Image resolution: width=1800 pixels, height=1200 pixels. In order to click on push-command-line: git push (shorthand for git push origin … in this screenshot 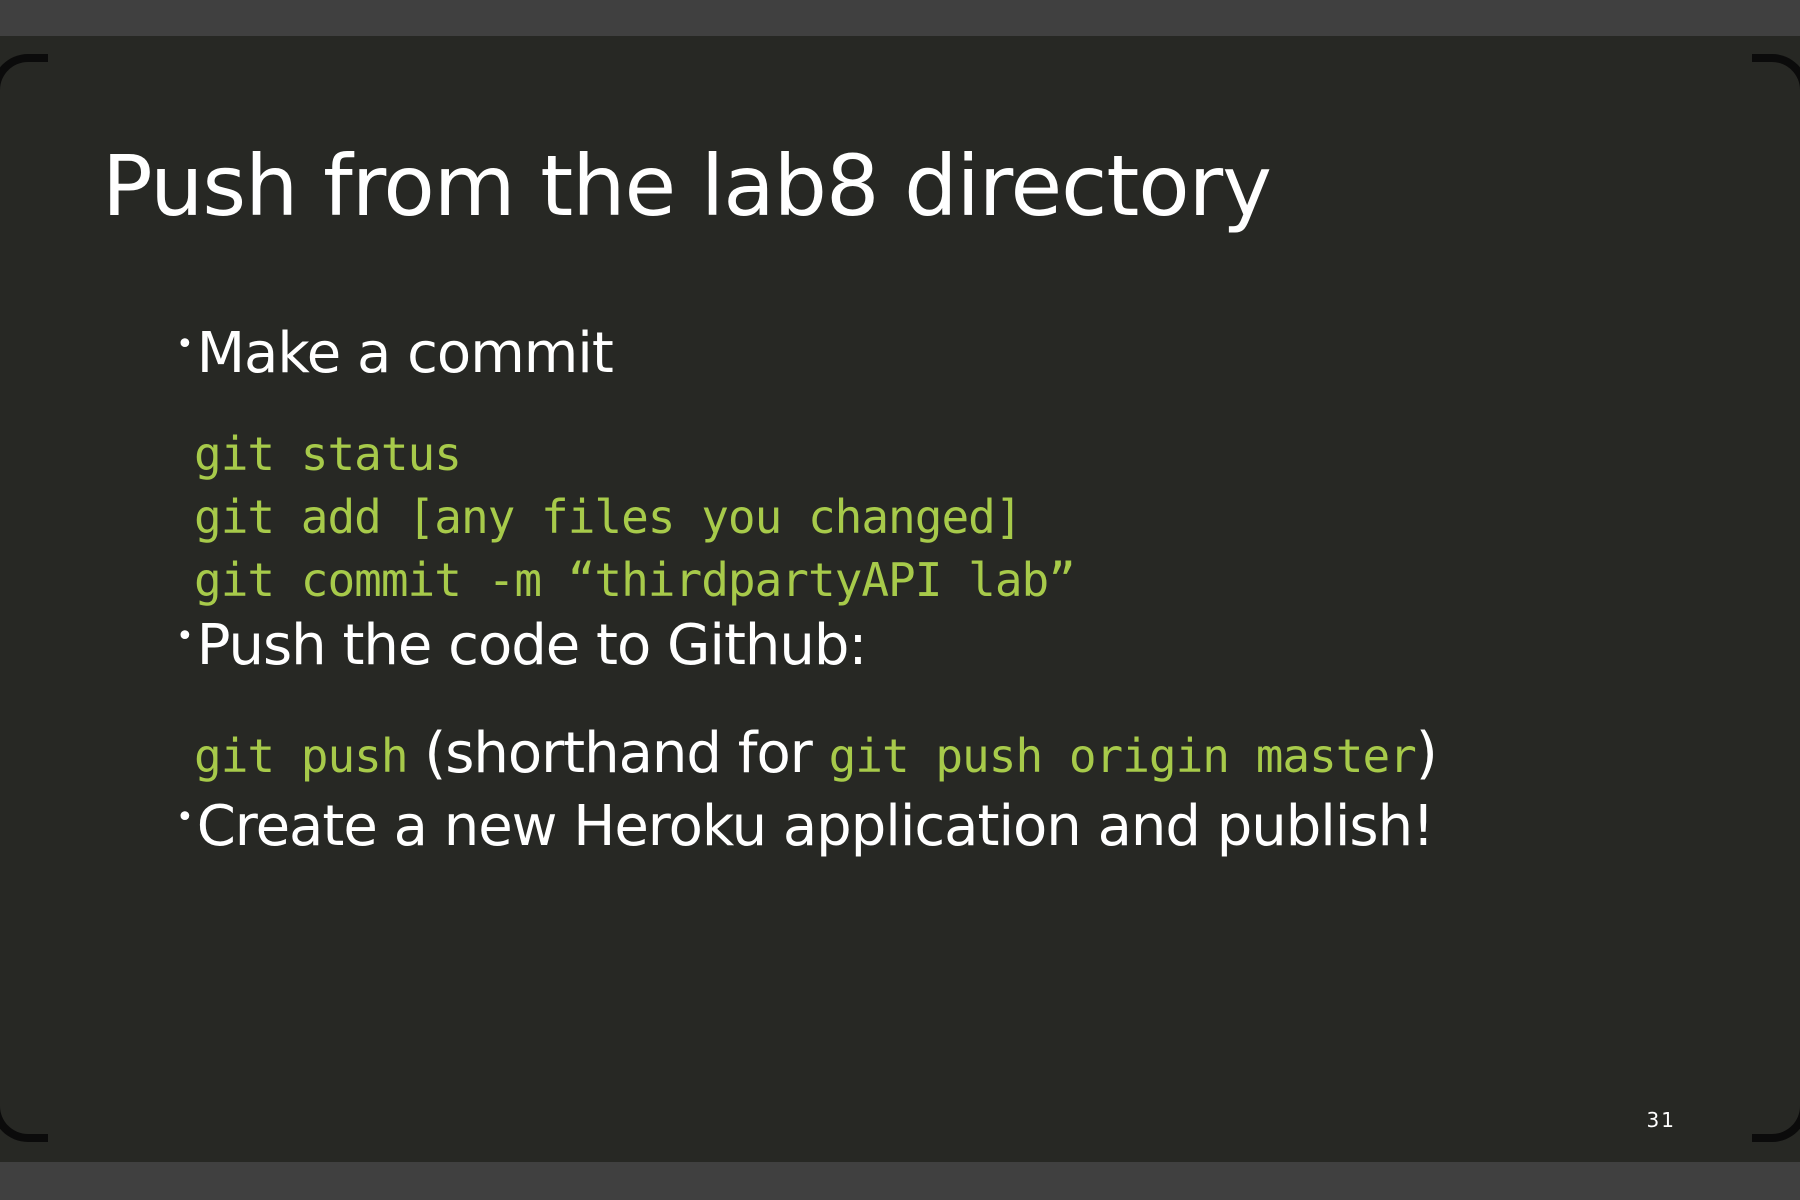, I will do `click(816, 754)`.